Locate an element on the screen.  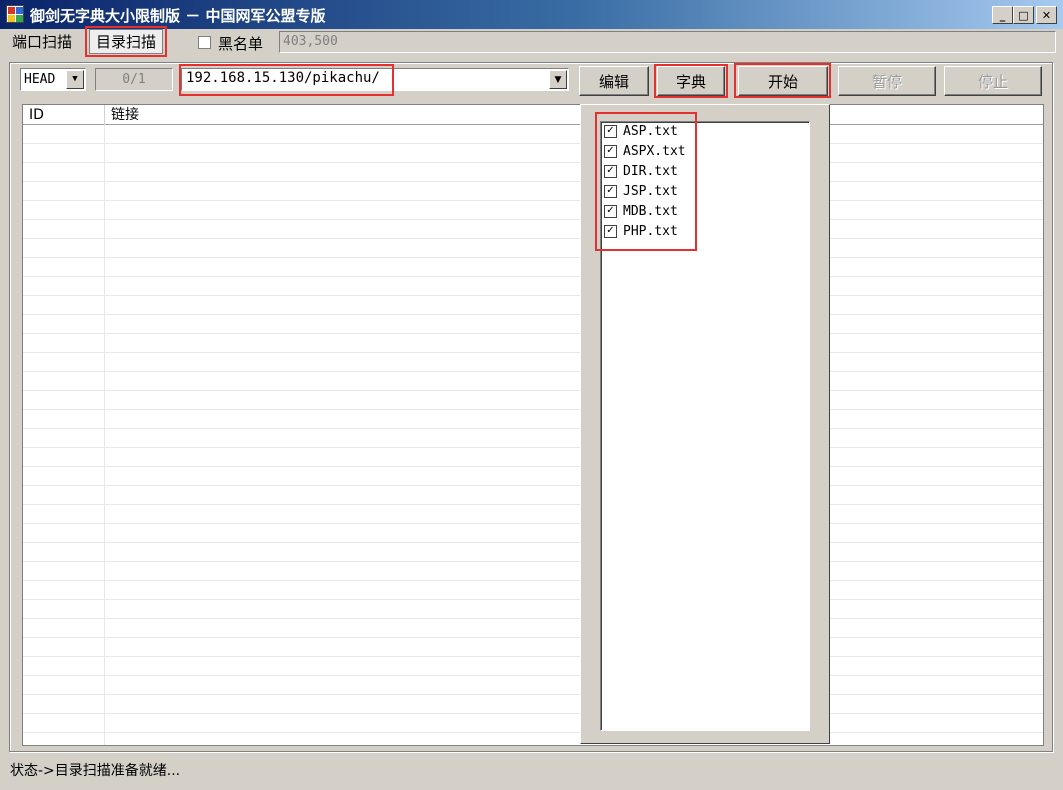
maximize-button: □ is located at coordinates (1023, 15).